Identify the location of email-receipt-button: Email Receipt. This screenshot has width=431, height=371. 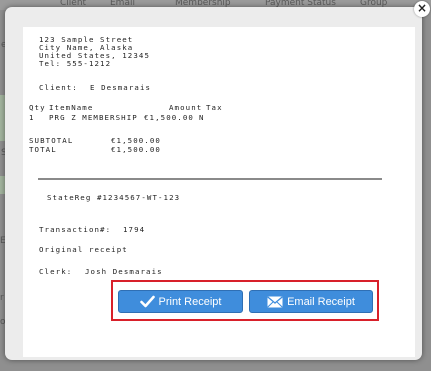
(311, 301).